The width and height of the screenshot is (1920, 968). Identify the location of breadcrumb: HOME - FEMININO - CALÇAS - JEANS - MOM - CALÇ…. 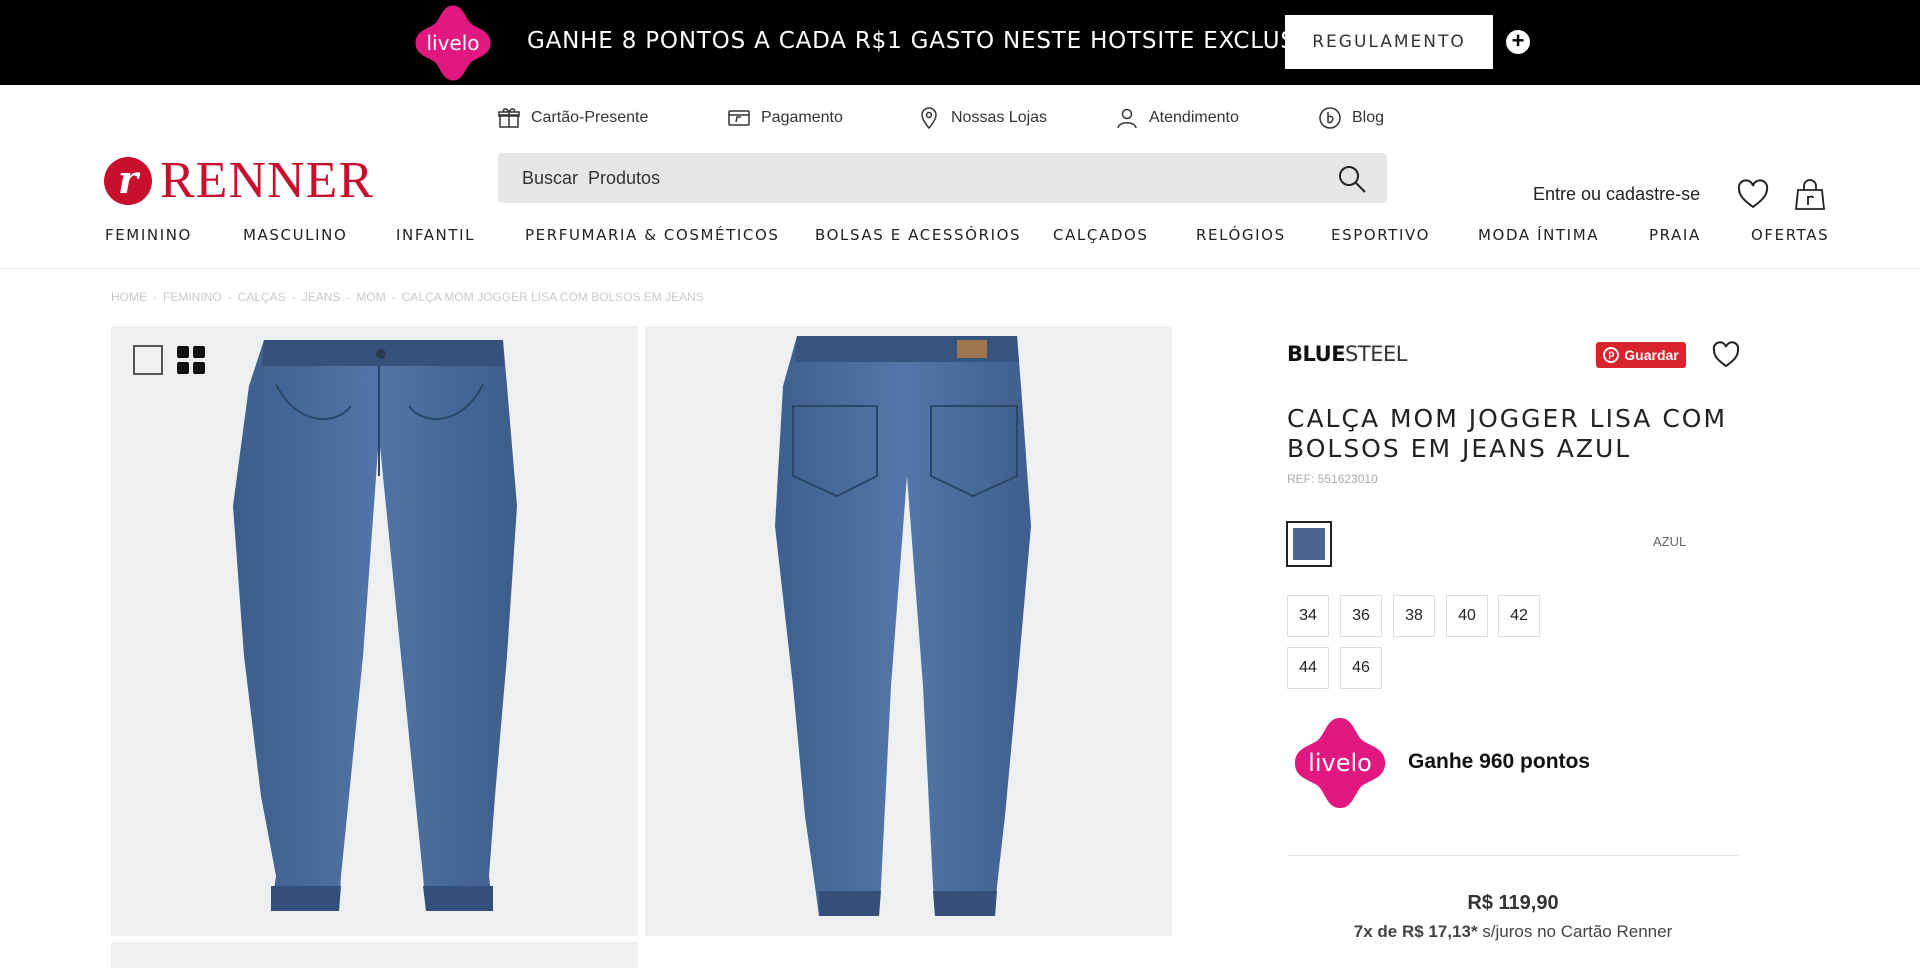
(407, 297).